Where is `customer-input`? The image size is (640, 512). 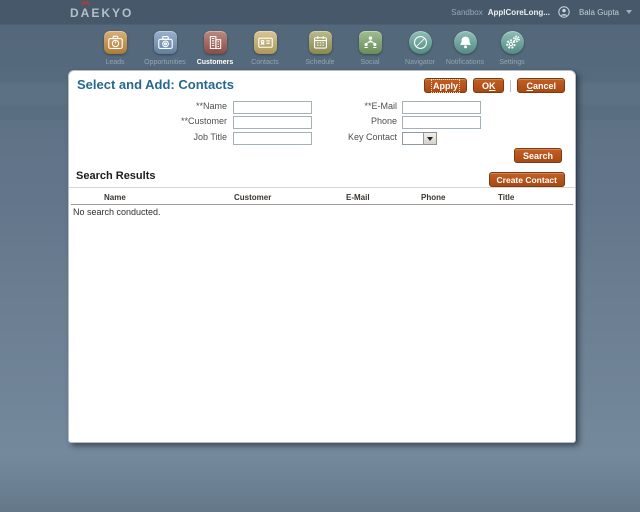 customer-input is located at coordinates (272, 122).